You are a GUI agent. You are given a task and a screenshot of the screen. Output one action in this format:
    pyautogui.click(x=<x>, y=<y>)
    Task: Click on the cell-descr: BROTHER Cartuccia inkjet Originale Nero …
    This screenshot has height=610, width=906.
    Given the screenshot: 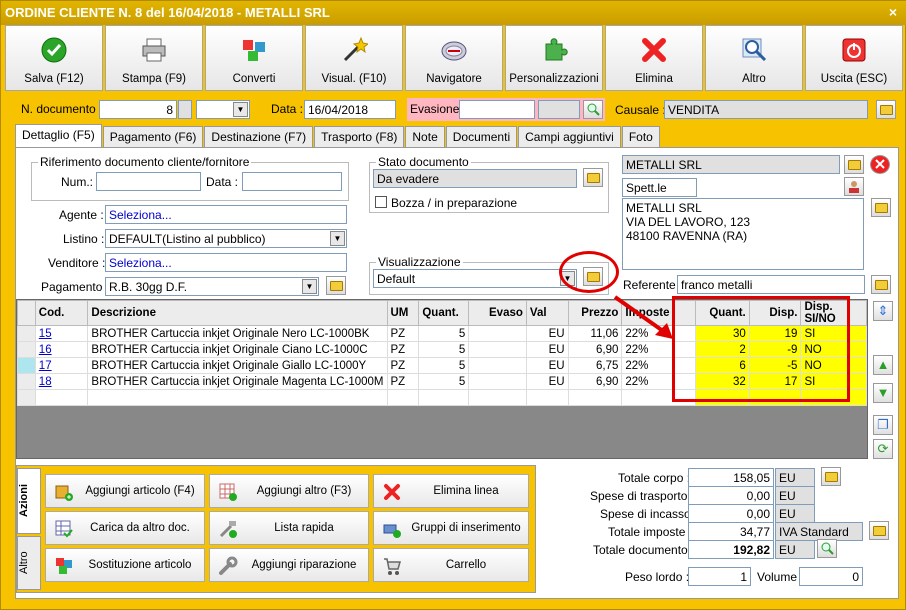 What is the action you would take?
    pyautogui.click(x=237, y=333)
    